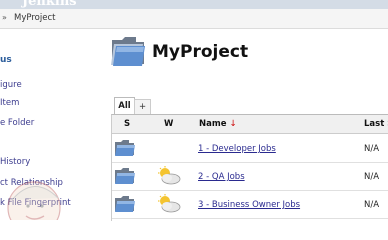  What do you see at coordinates (6, 60) in the screenshot?
I see `sidebar-heading: us` at bounding box center [6, 60].